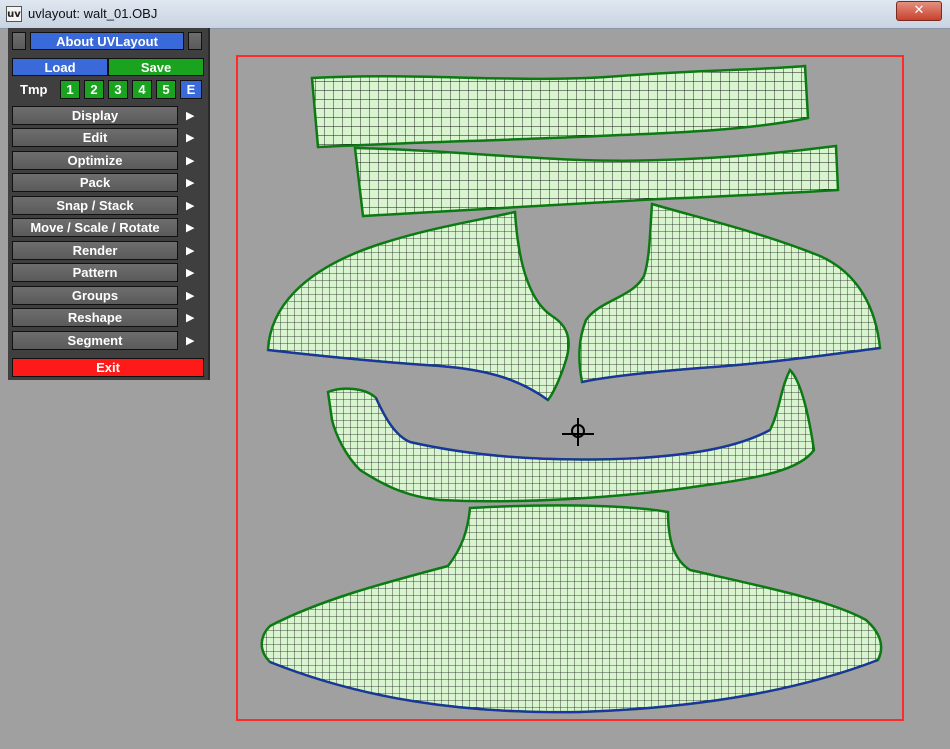 The height and width of the screenshot is (749, 950). I want to click on pivot-marker-icon, so click(578, 432).